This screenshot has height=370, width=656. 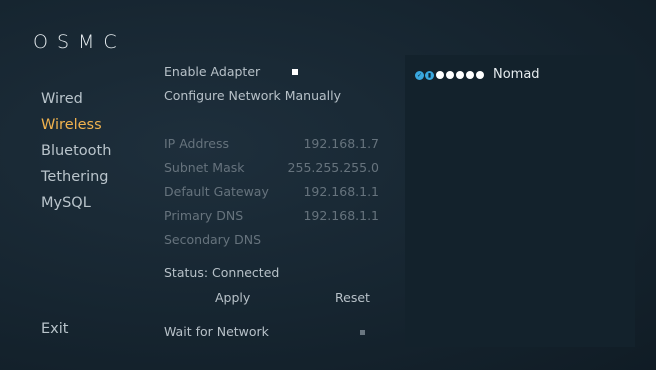 I want to click on wifi-network-item: ✓ ▮ Nomad, so click(x=477, y=75).